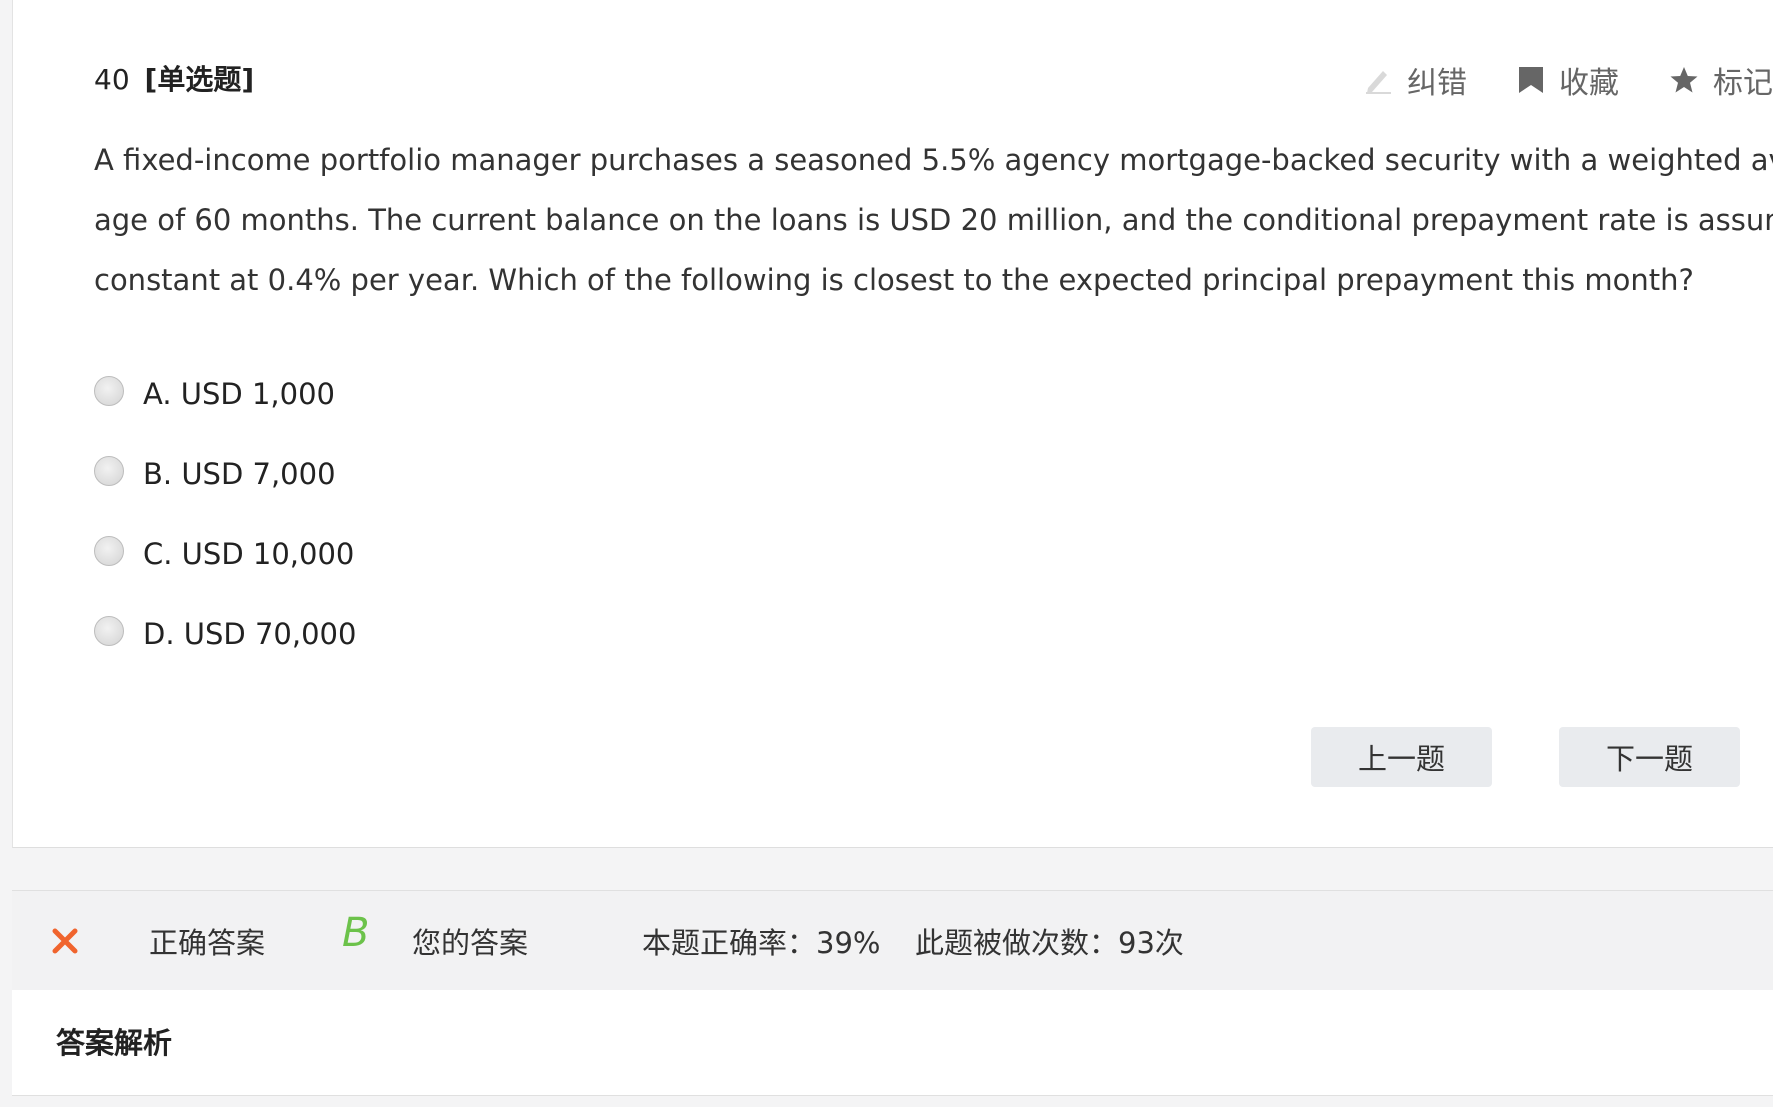 The width and height of the screenshot is (1773, 1107). Describe the element at coordinates (1531, 80) in the screenshot. I see `bookmark-icon` at that location.